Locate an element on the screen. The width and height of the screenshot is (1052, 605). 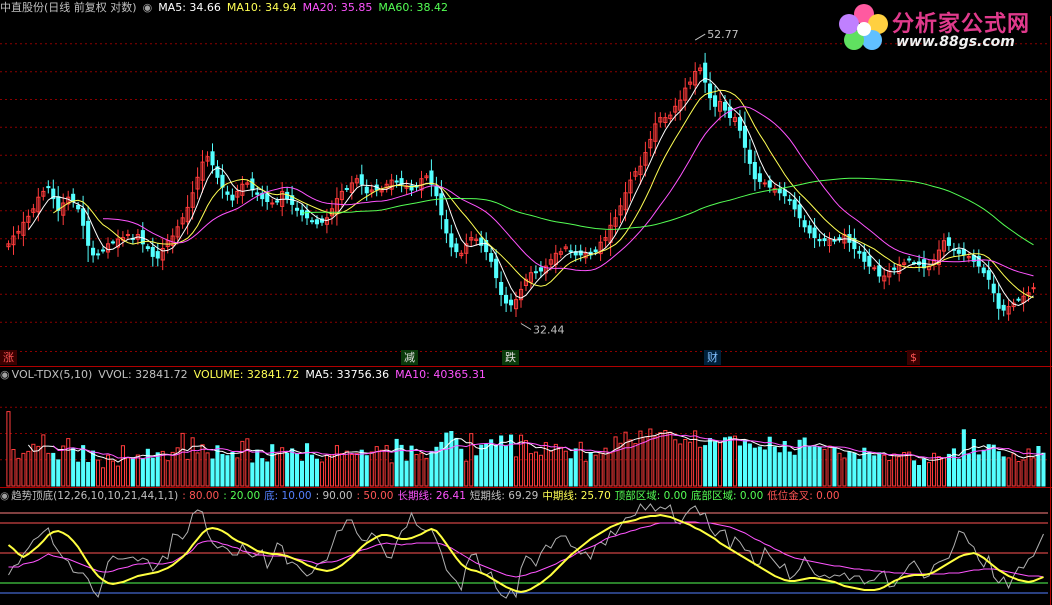
event-marker-die: 跌 is located at coordinates (510, 357).